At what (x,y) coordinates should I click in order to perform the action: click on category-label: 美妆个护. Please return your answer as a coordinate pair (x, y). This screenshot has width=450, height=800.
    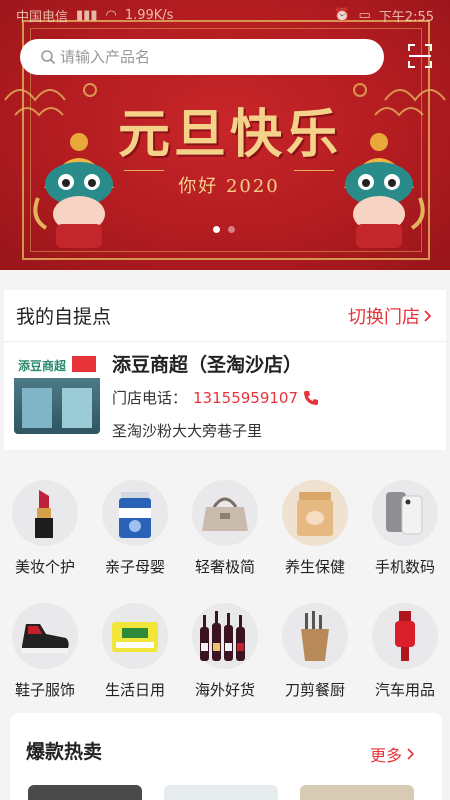
    Looking at the image, I should click on (44, 567).